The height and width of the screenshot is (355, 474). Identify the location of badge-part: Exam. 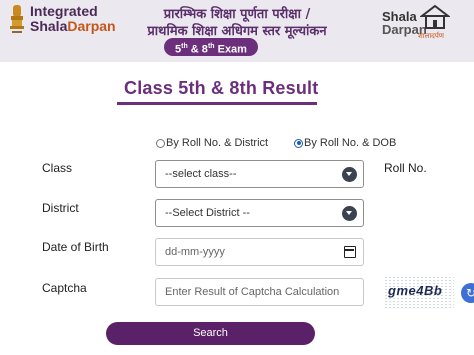
(230, 49).